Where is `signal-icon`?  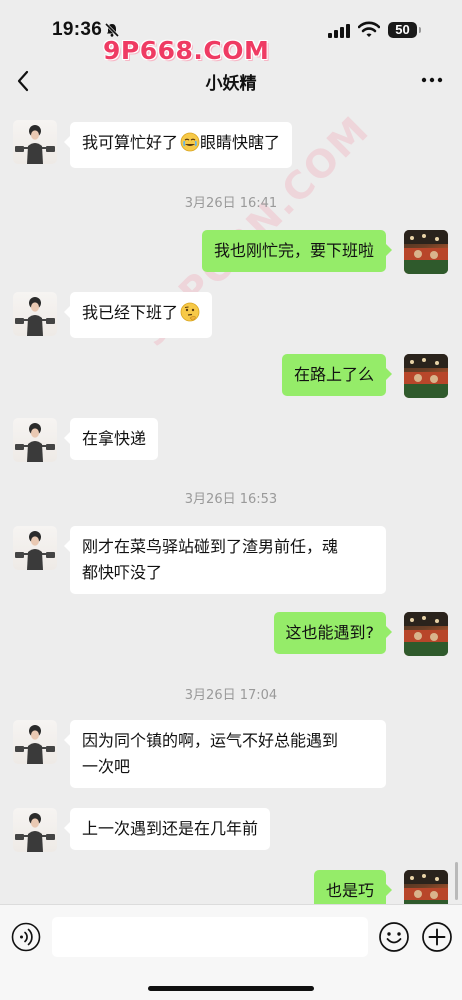 signal-icon is located at coordinates (339, 32).